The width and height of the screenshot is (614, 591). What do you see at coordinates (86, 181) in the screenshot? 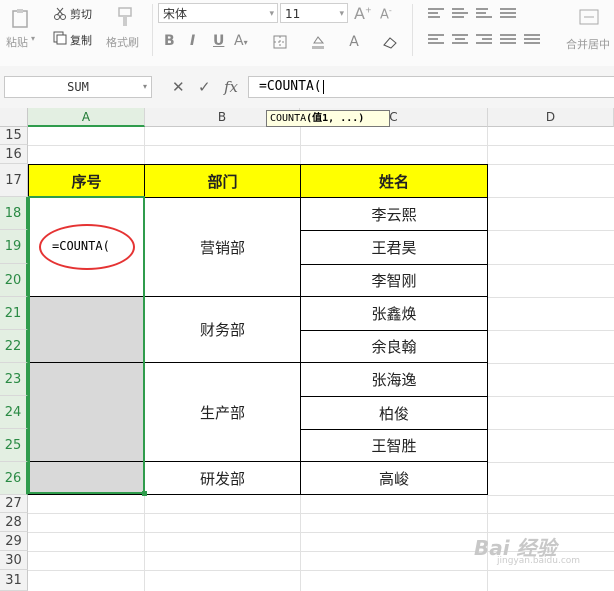
I see `header-cell-seq: 序号` at bounding box center [86, 181].